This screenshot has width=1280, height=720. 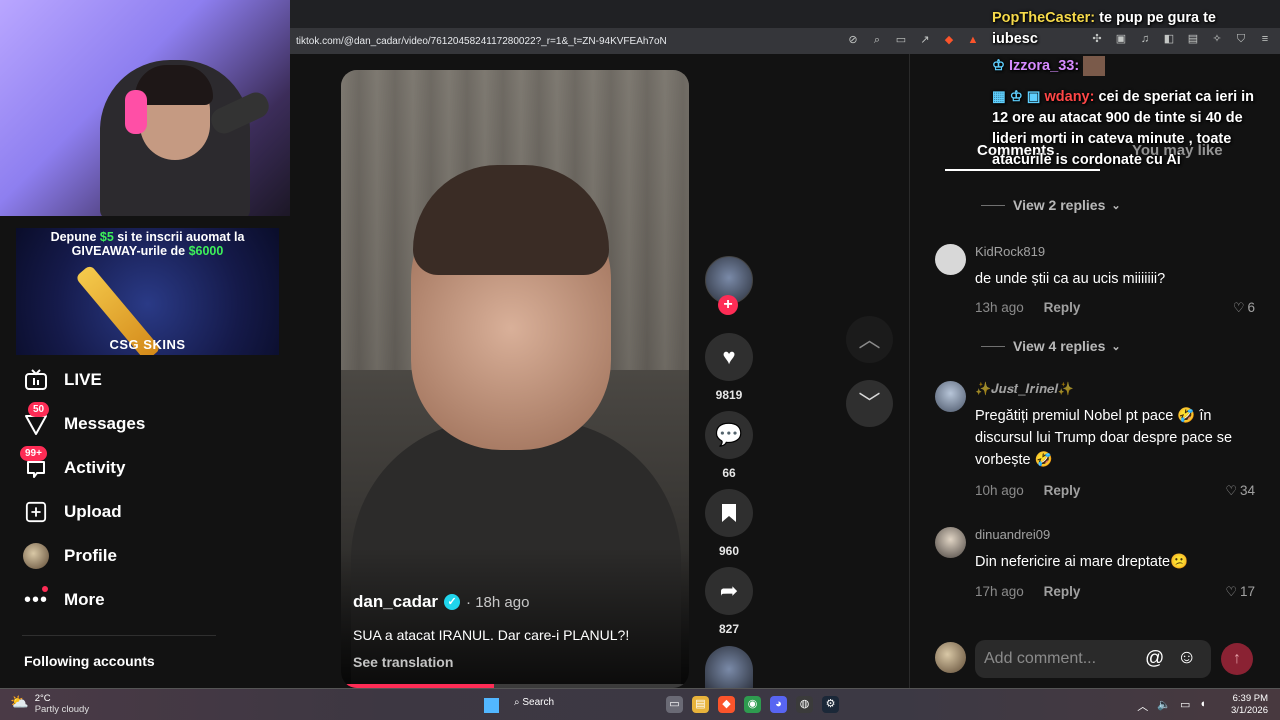 I want to click on sidebar-item-label: More, so click(x=84, y=599).